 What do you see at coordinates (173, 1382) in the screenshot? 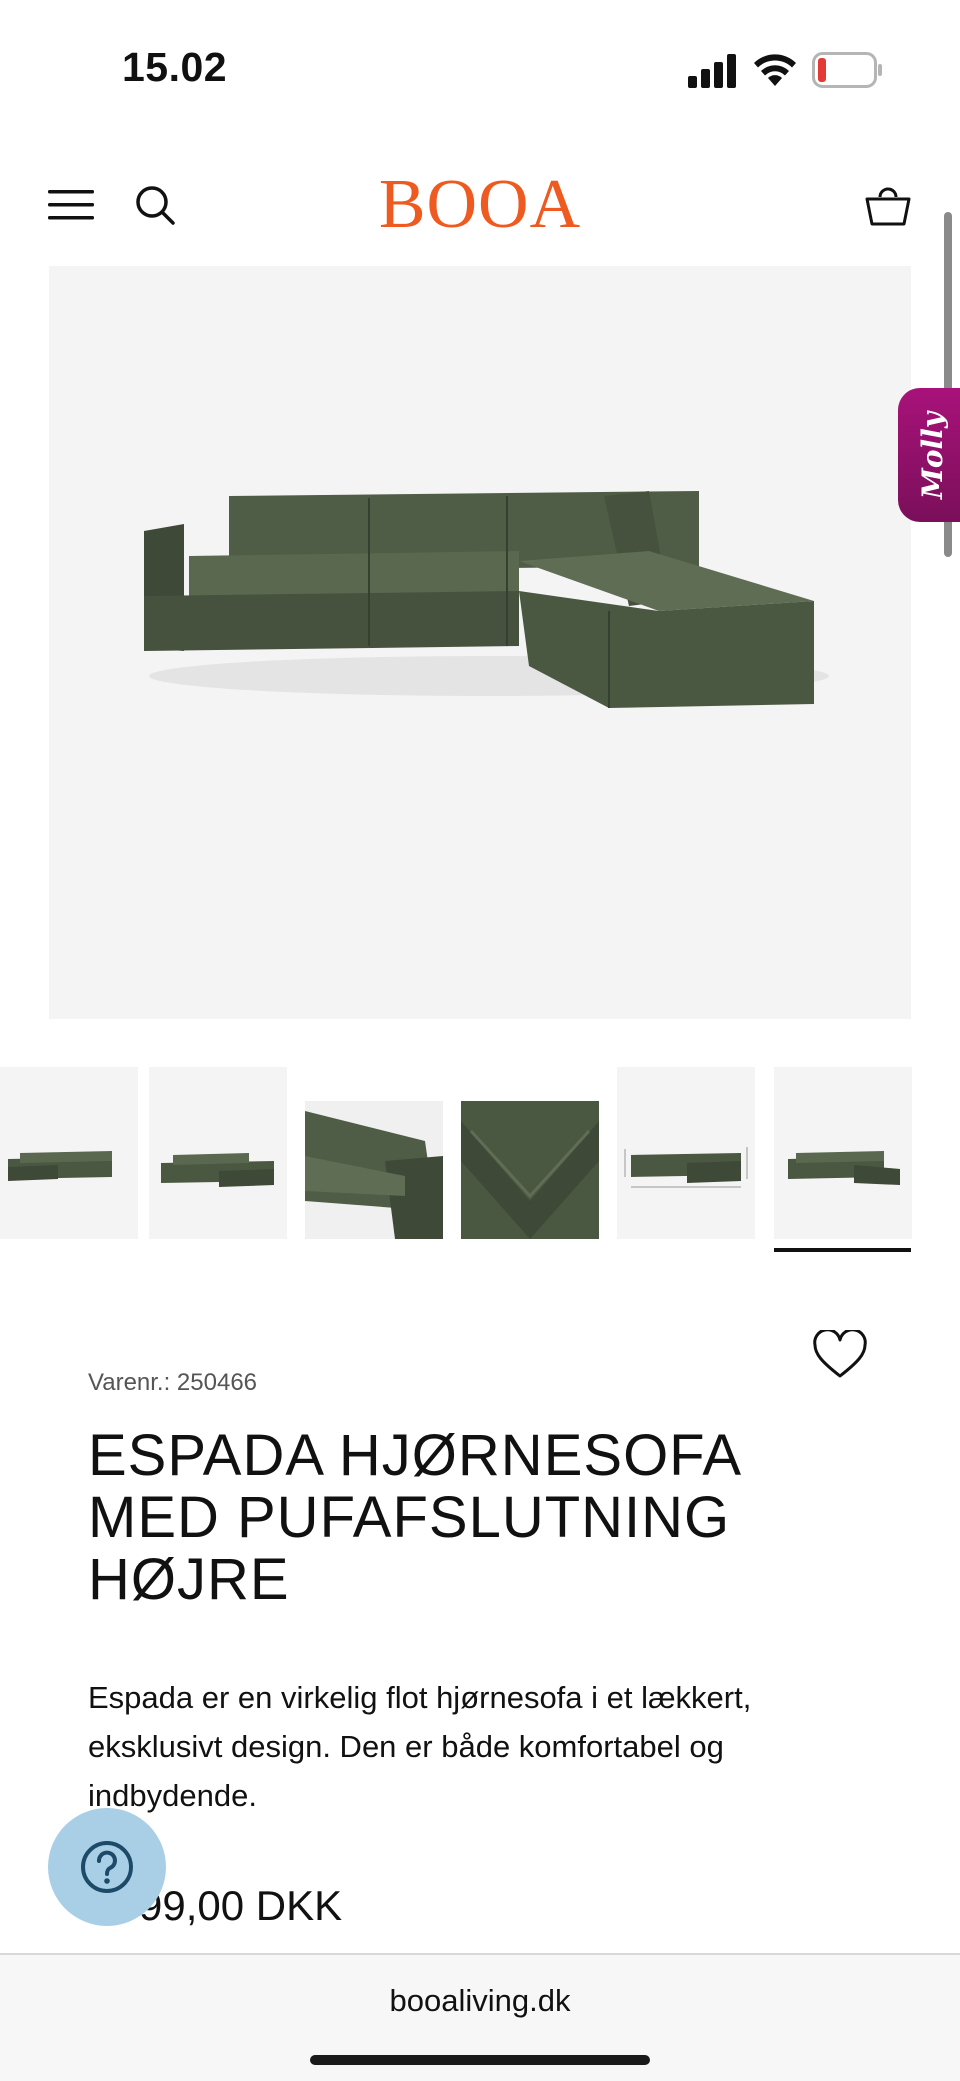
I see `product-sku: Varenr.: 250466` at bounding box center [173, 1382].